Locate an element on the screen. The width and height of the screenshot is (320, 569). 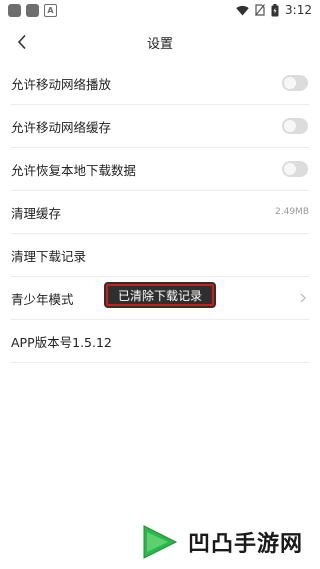
setting-restore-local: 允许恢复本地下载数据 is located at coordinates (160, 169).